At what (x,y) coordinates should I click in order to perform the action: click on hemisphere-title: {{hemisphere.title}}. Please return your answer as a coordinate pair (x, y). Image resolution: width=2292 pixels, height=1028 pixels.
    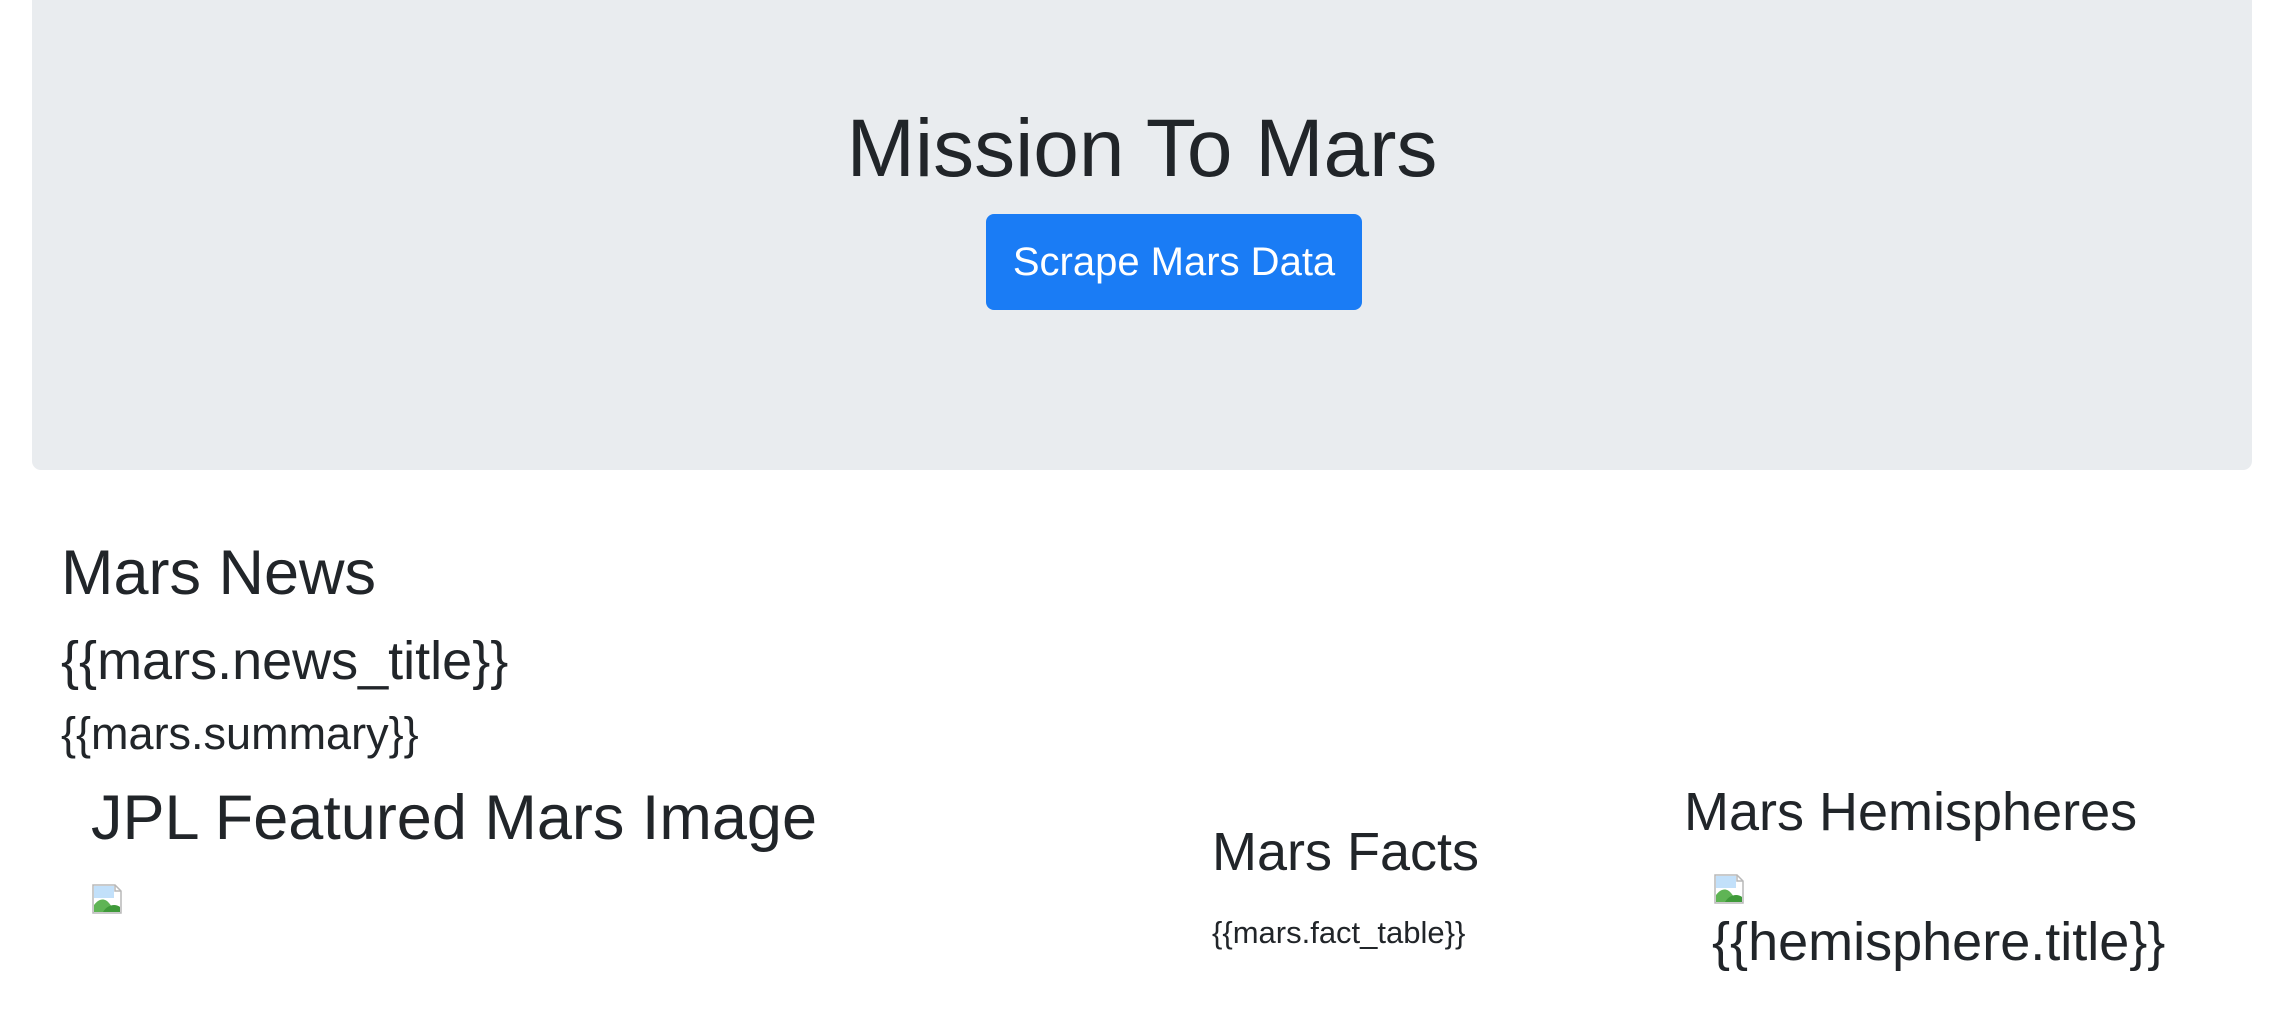
    Looking at the image, I should click on (1939, 942).